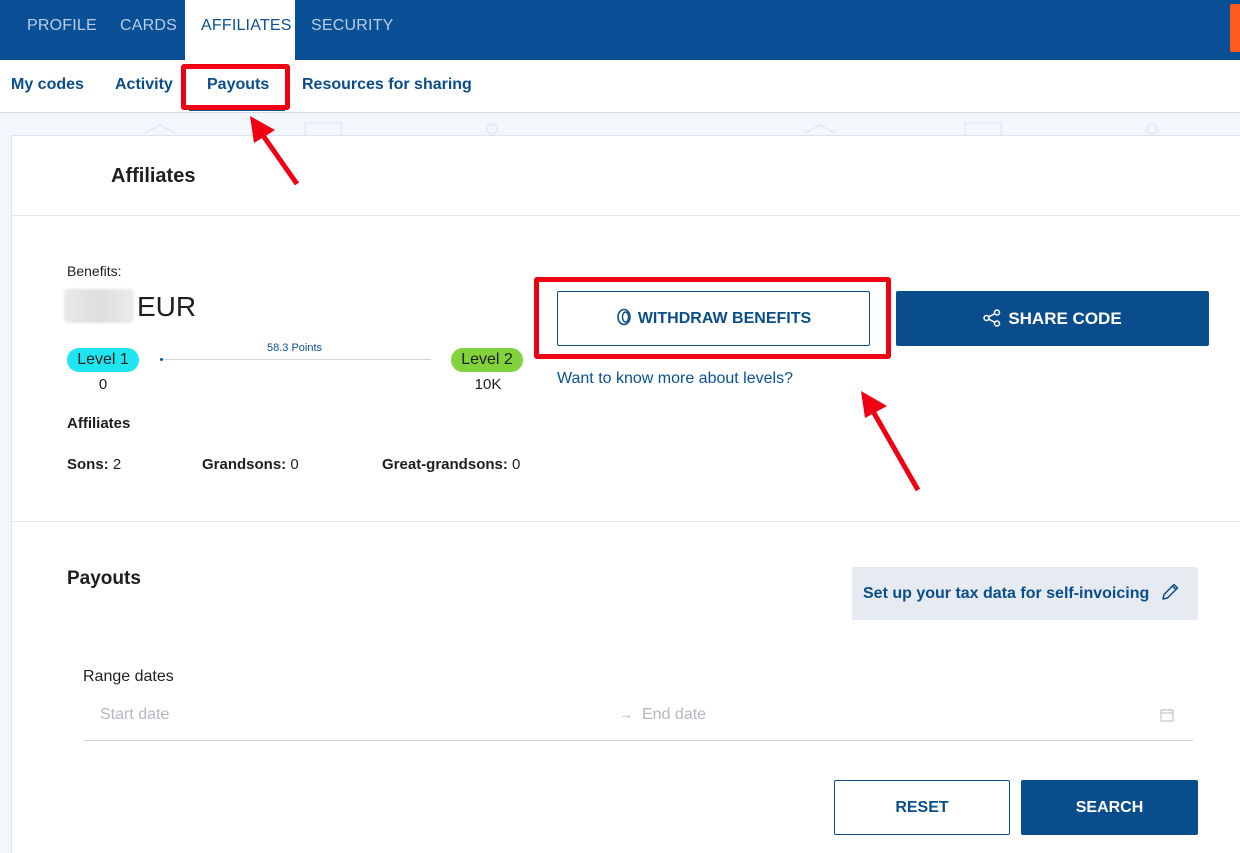  What do you see at coordinates (103, 360) in the screenshot?
I see `level-from-badge: Level 1` at bounding box center [103, 360].